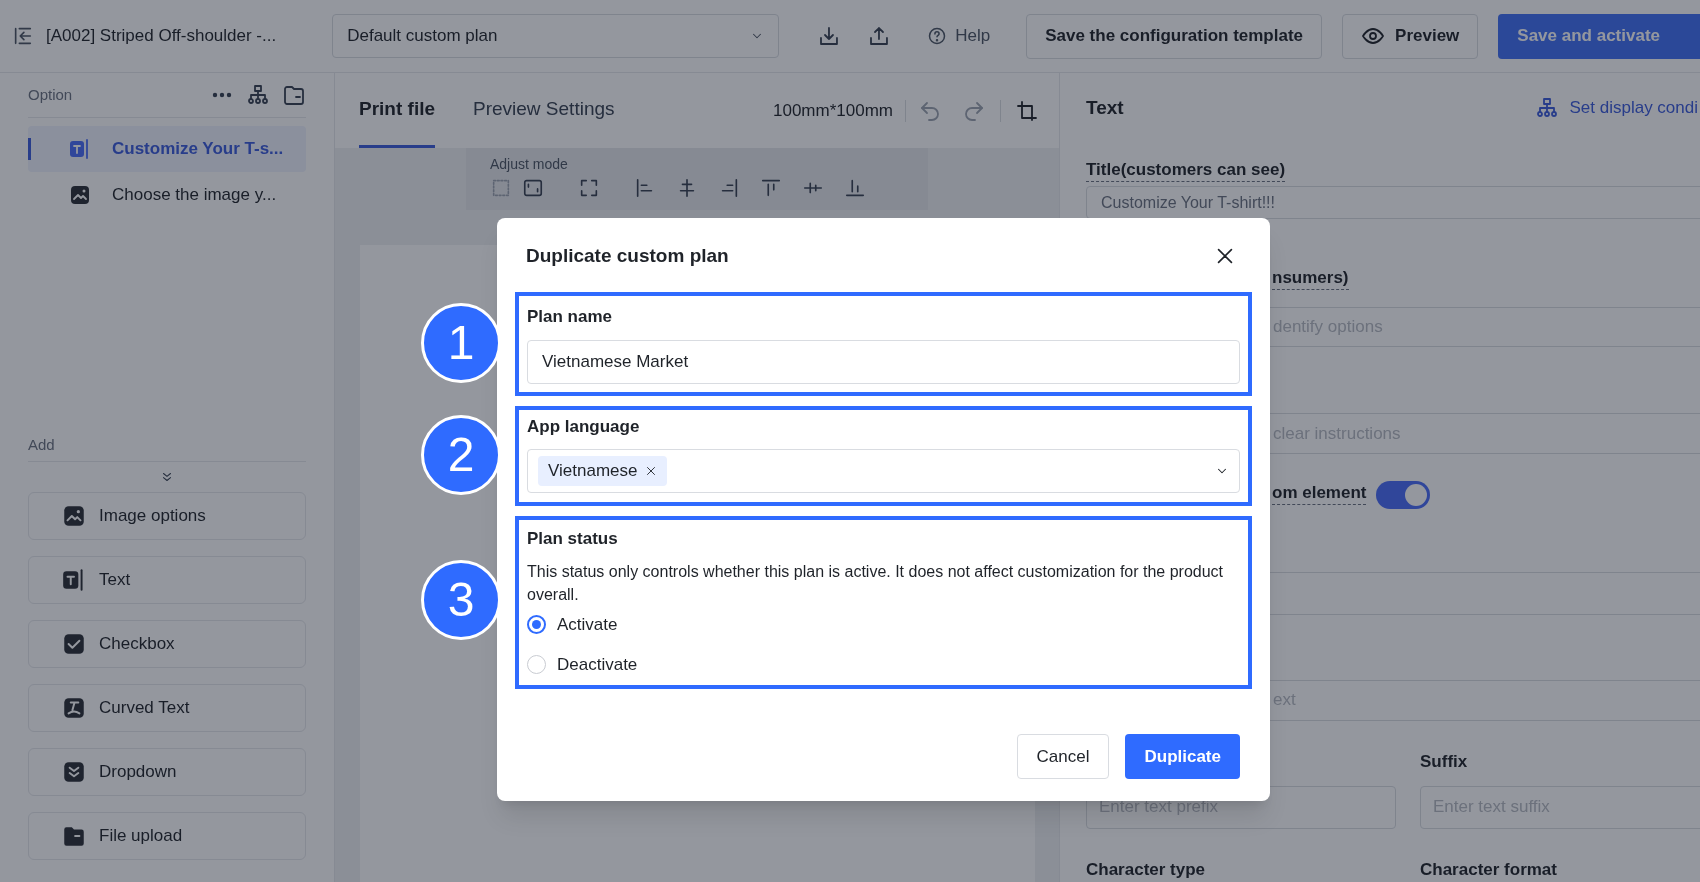  Describe the element at coordinates (50, 94) in the screenshot. I see `section-label: Option` at that location.